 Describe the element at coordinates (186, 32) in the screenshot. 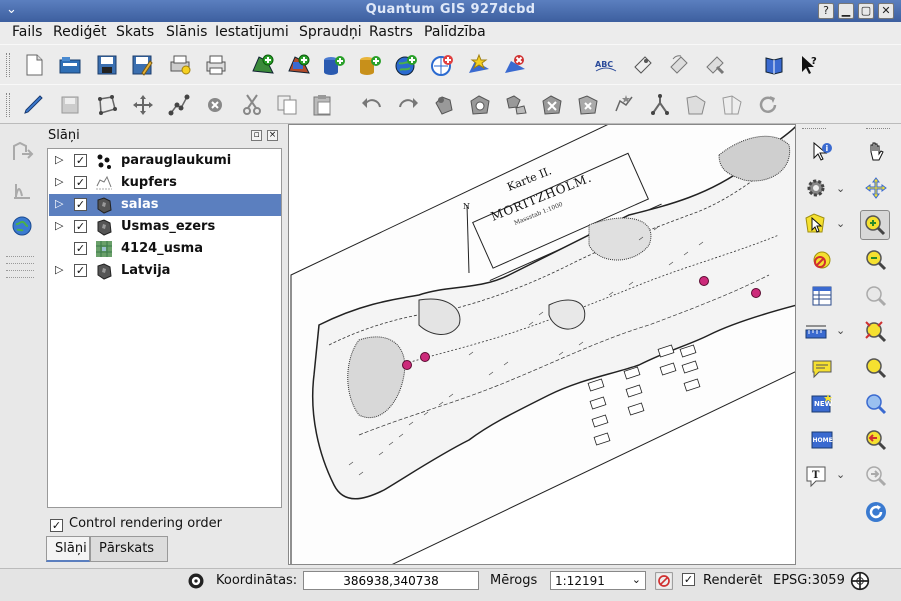

I see `menu-slanis: Slānis` at that location.